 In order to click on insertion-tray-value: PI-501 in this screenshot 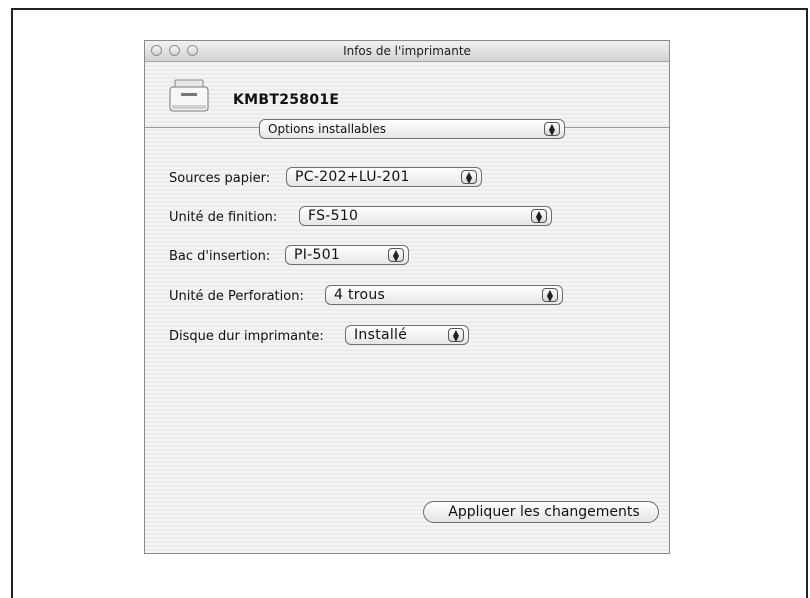, I will do `click(317, 255)`.